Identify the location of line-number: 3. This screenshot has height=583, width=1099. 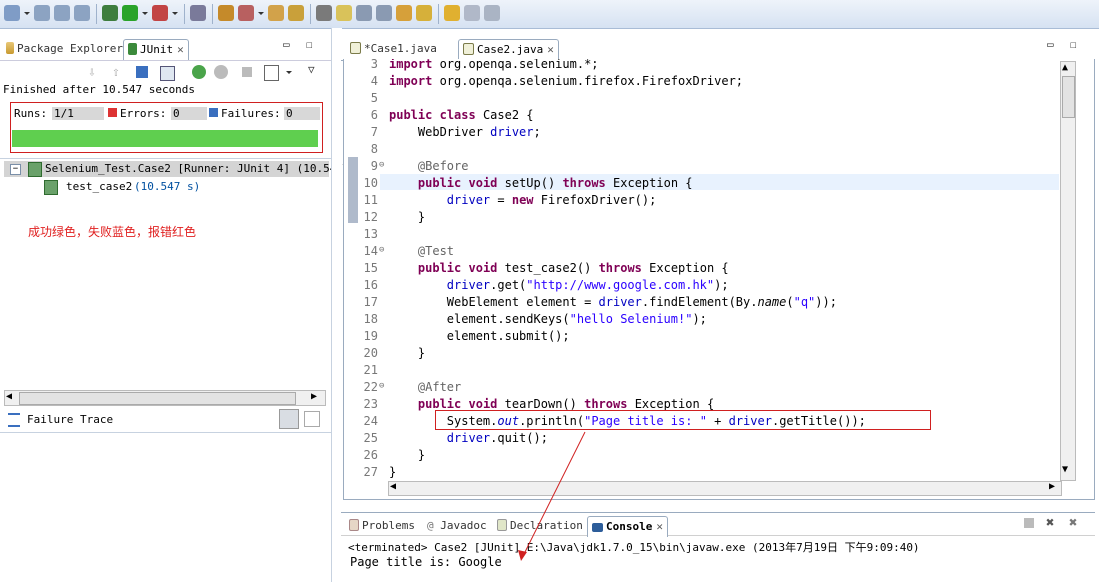
(374, 65).